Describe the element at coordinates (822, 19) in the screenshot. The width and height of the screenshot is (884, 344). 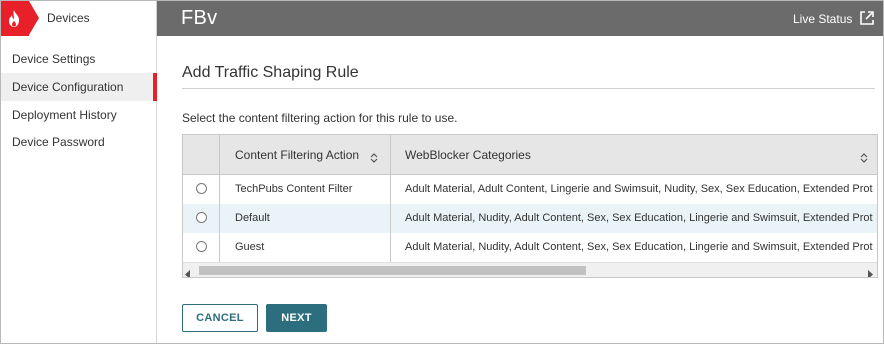
I see `live-status-link: Live Status` at that location.